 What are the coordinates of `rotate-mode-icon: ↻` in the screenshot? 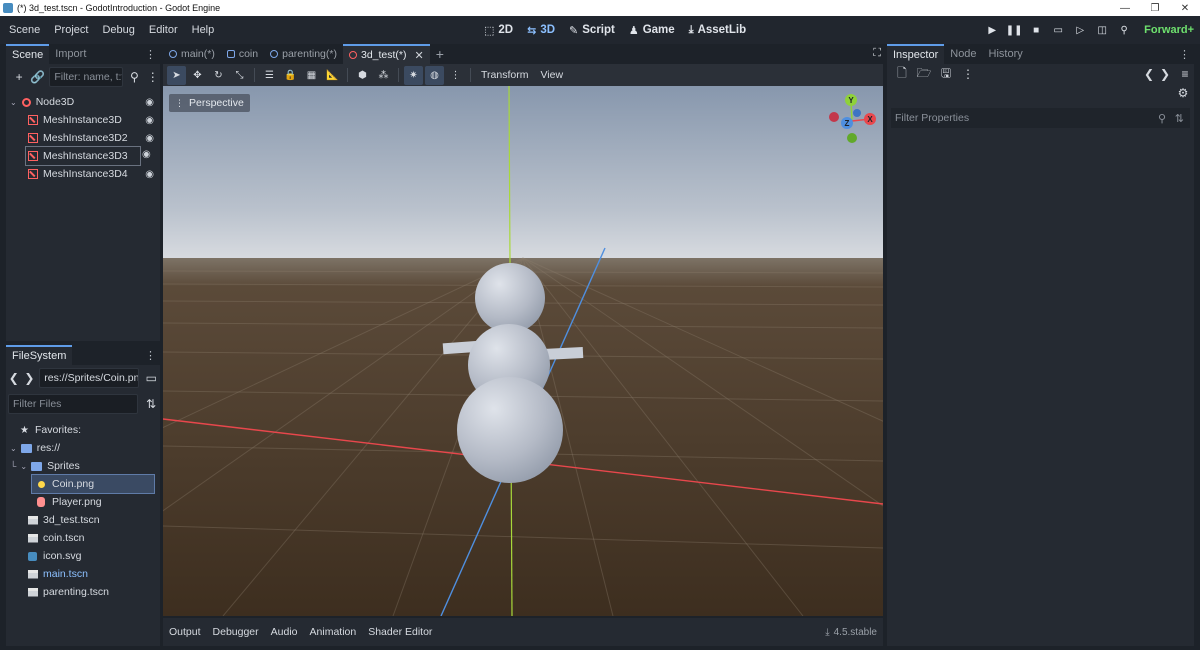 It's located at (218, 75).